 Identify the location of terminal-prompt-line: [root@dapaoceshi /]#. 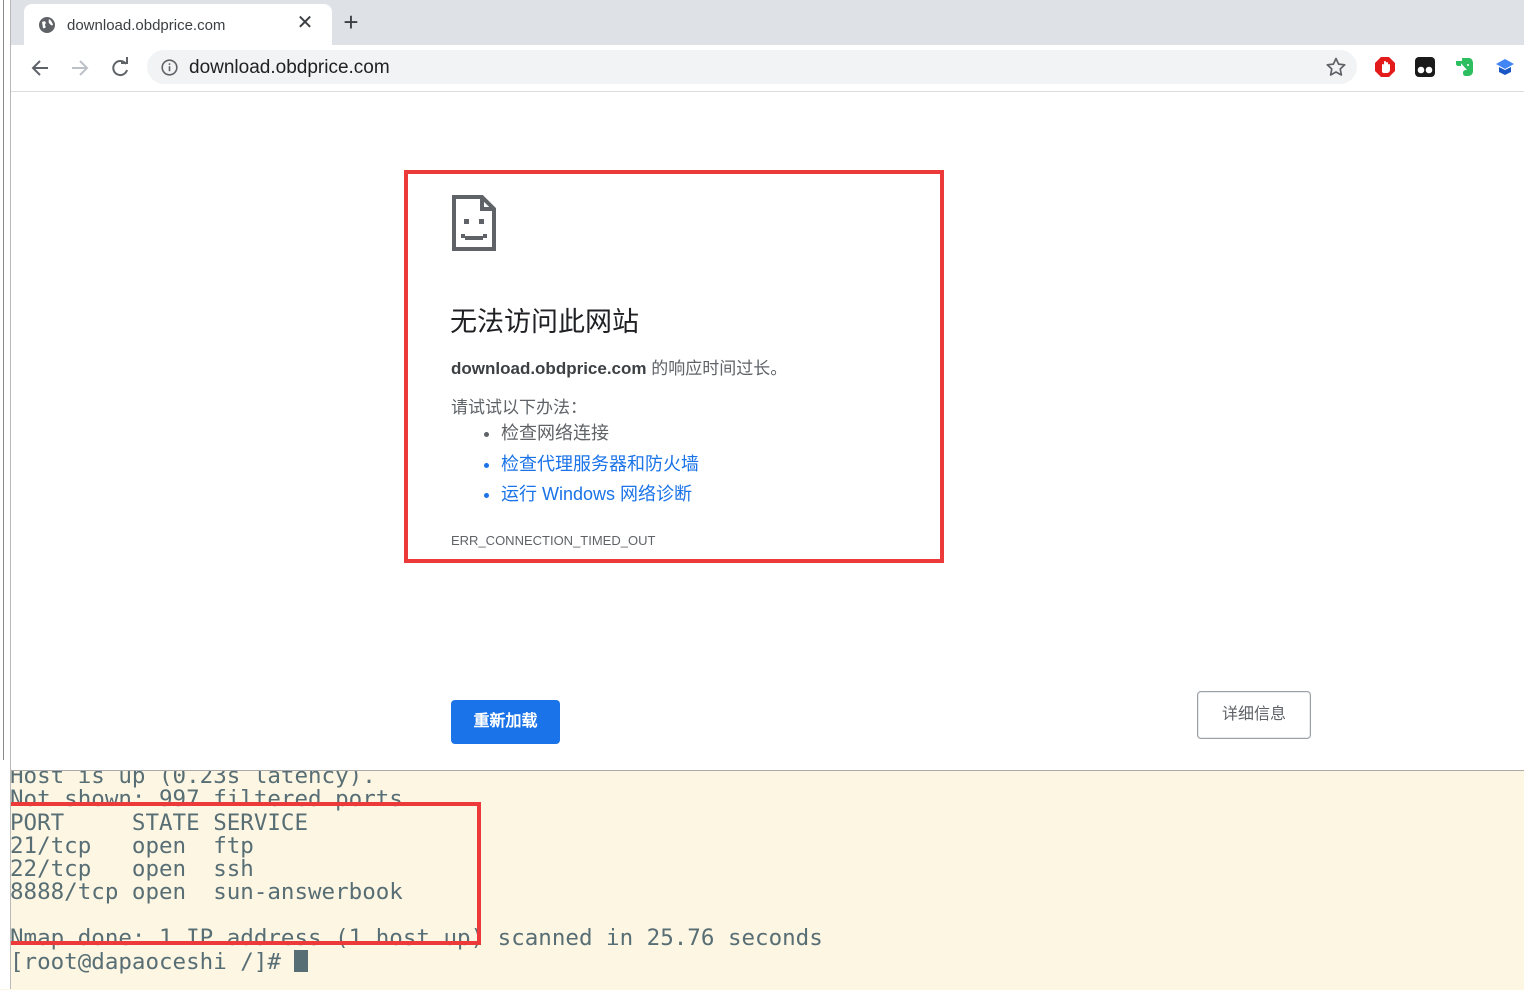
(159, 962).